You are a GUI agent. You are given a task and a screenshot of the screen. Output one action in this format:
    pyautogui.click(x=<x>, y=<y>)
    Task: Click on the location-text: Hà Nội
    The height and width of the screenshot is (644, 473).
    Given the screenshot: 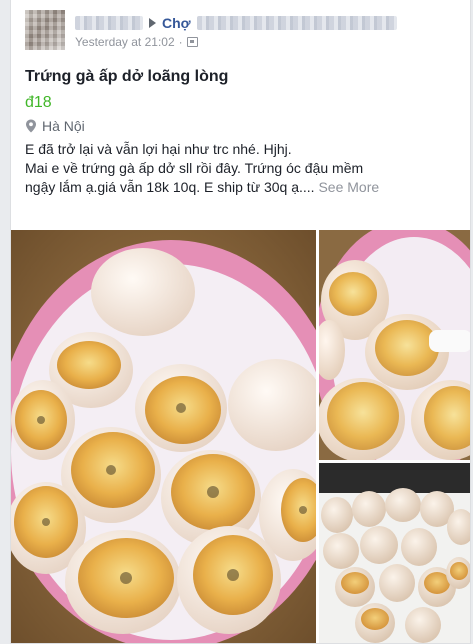 What is the action you would take?
    pyautogui.click(x=63, y=126)
    